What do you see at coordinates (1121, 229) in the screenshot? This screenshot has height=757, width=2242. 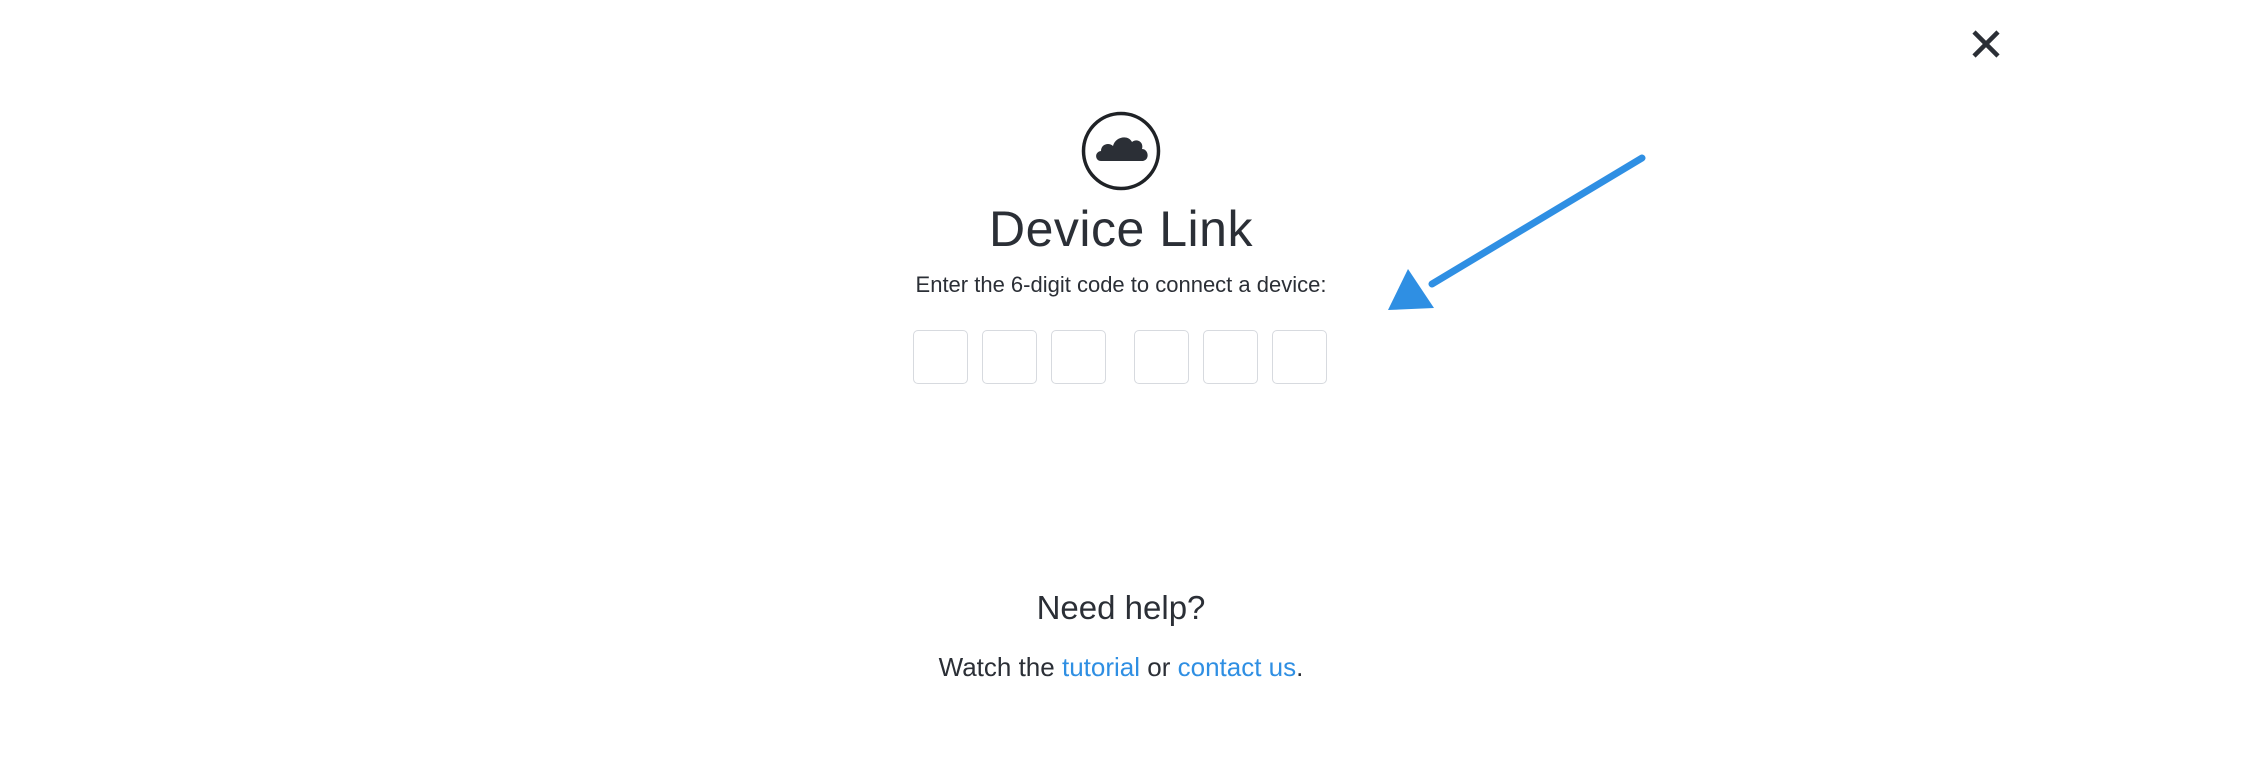 I see `page-title: Device Link` at bounding box center [1121, 229].